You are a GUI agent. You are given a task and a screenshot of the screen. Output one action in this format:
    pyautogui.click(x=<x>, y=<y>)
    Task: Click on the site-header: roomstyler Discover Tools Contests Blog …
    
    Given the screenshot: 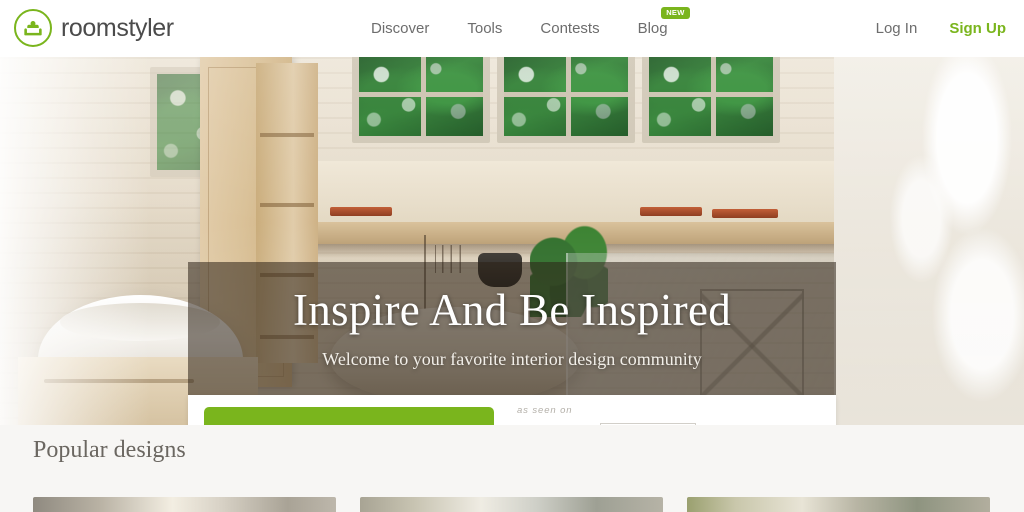 What is the action you would take?
    pyautogui.click(x=512, y=28)
    